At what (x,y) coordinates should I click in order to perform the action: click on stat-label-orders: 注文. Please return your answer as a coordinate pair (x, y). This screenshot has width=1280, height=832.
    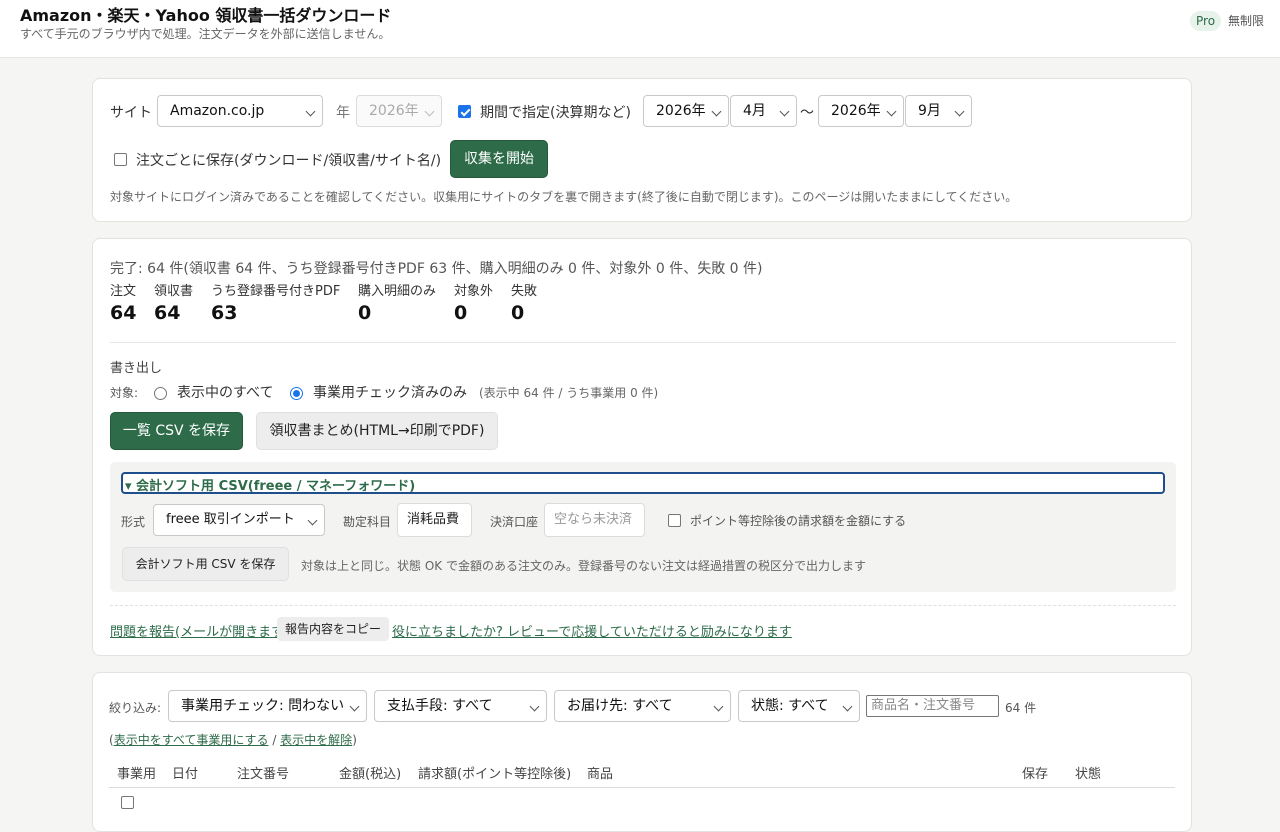
    Looking at the image, I should click on (123, 291).